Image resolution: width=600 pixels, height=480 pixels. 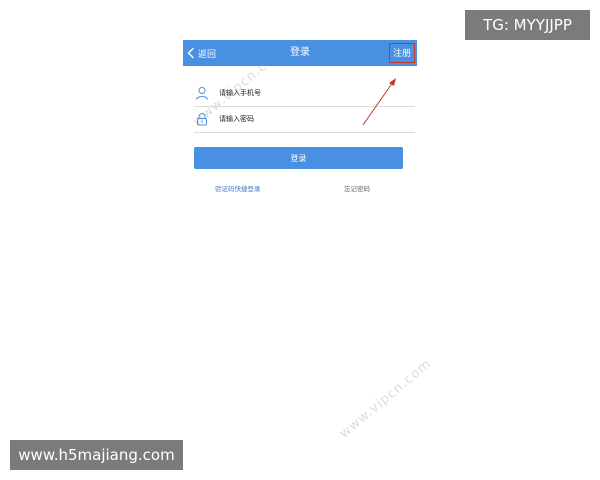 I want to click on register-button: 注册, so click(x=401, y=53).